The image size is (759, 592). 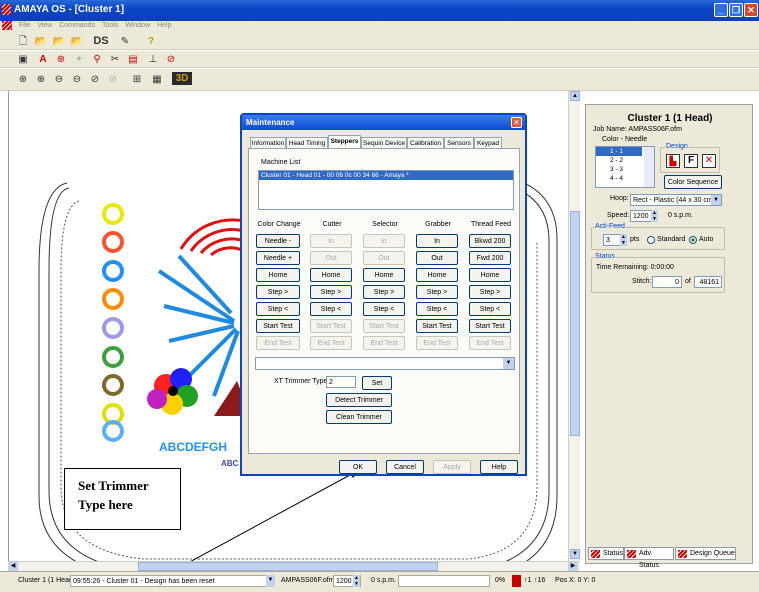 I want to click on selector-in-button: In, so click(x=384, y=241).